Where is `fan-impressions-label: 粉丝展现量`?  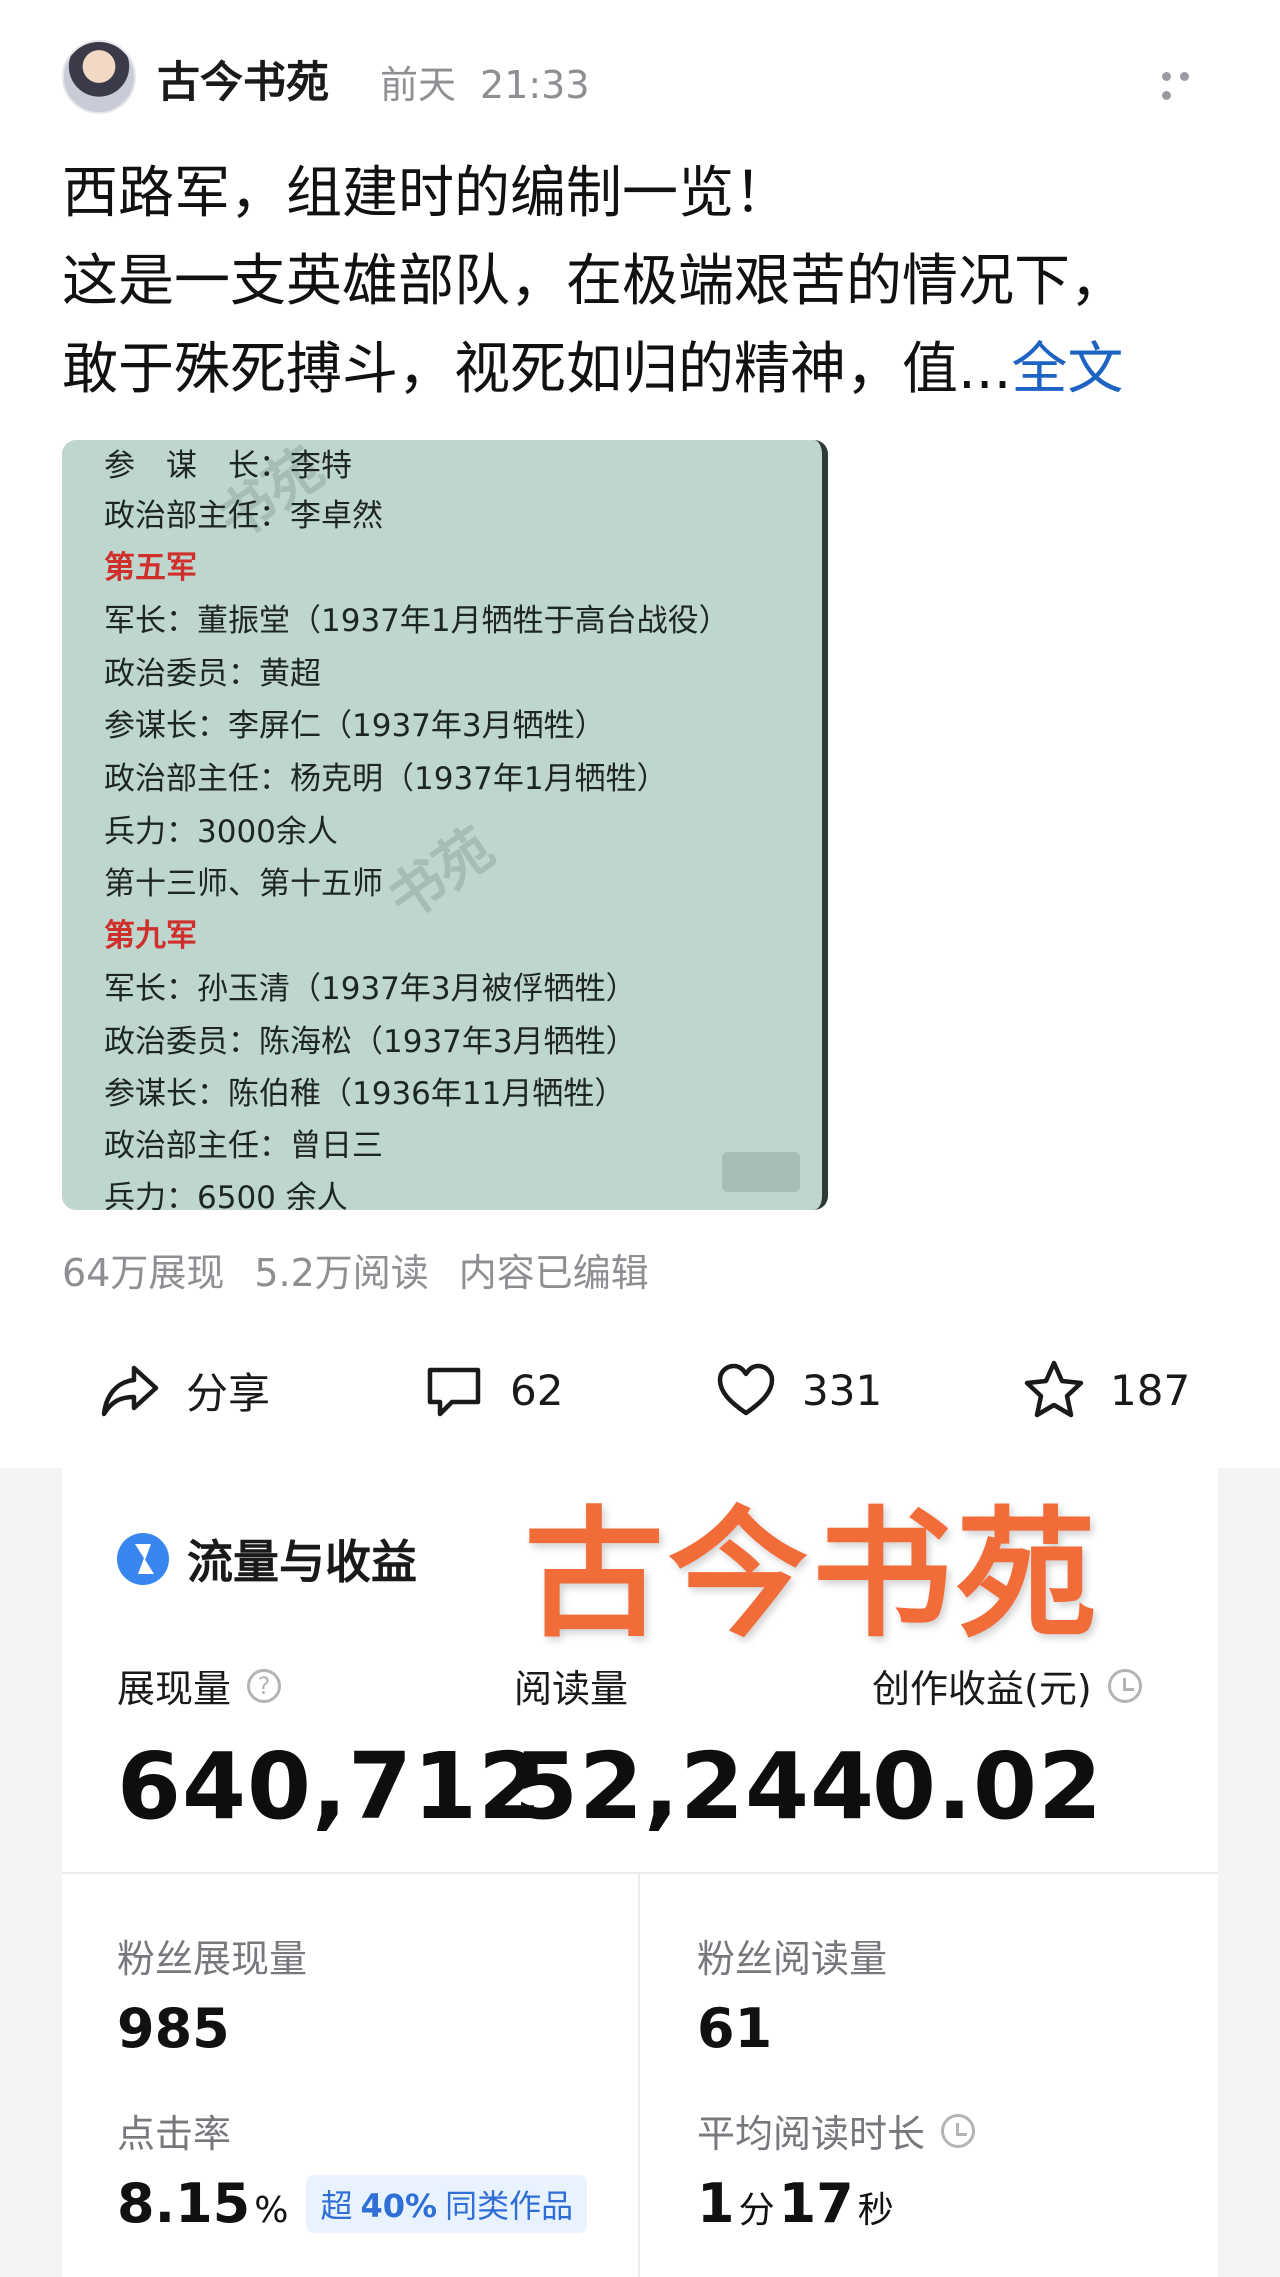 fan-impressions-label: 粉丝展现量 is located at coordinates (212, 1959).